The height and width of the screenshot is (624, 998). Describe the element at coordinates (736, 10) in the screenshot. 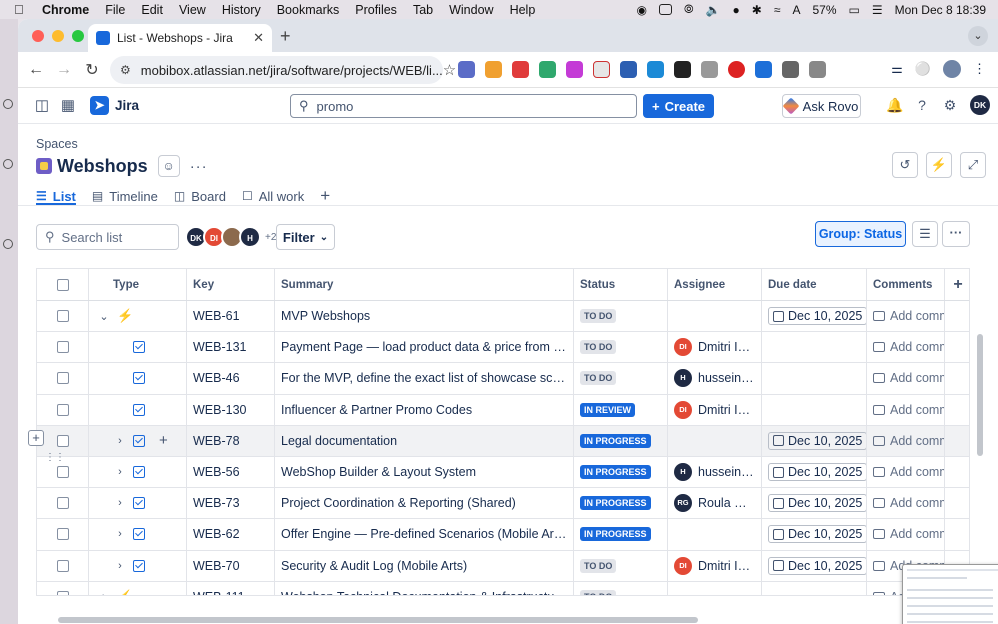

I see `location-icon: ●` at that location.